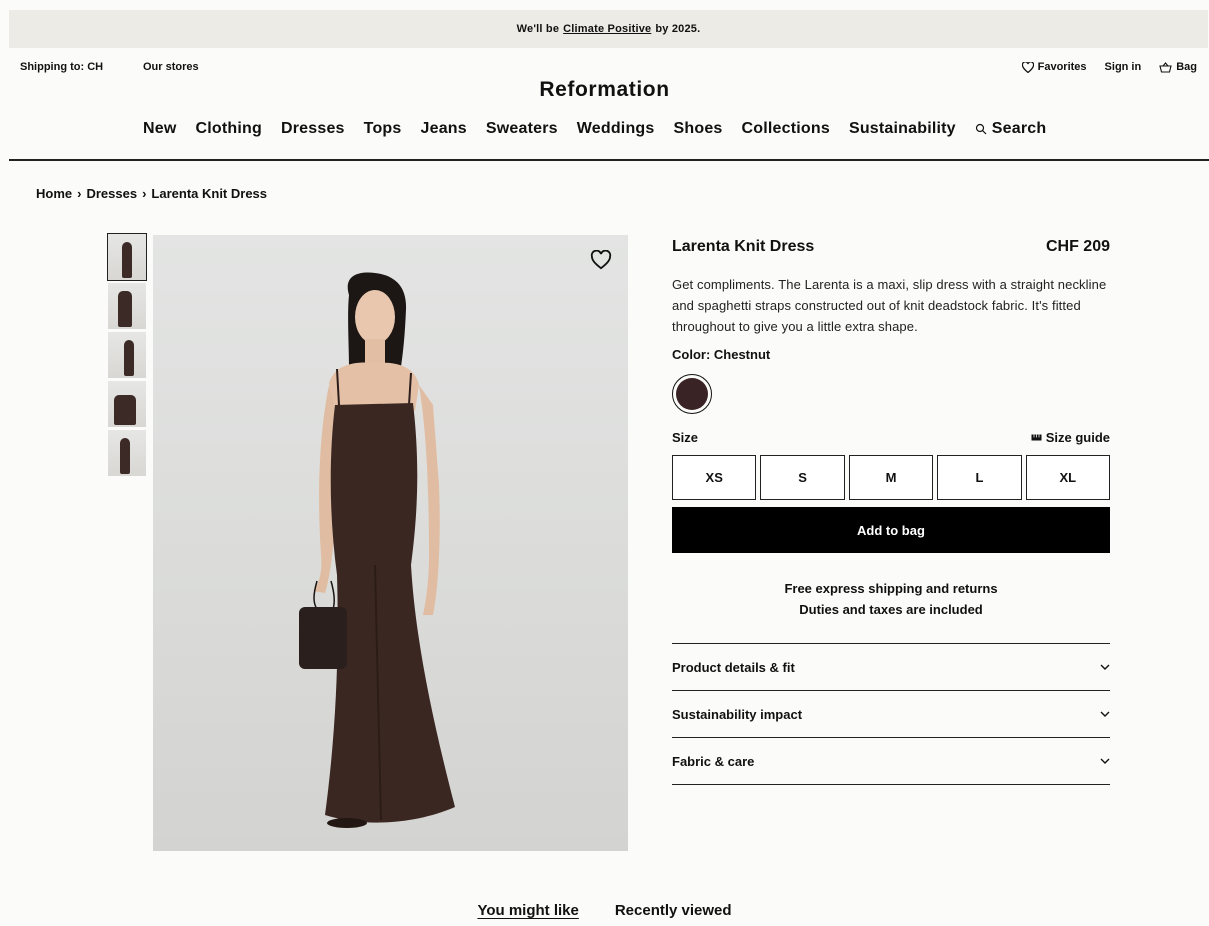  I want to click on size-option-xs: XS, so click(714, 477).